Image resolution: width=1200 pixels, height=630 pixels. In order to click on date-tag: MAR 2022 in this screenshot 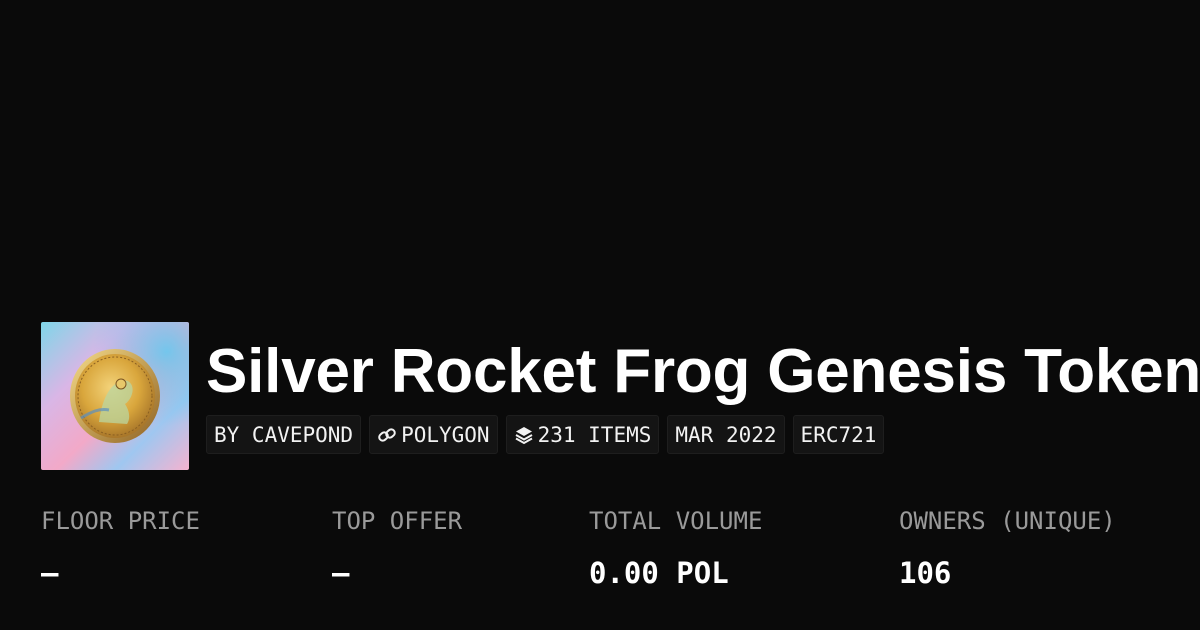, I will do `click(726, 434)`.